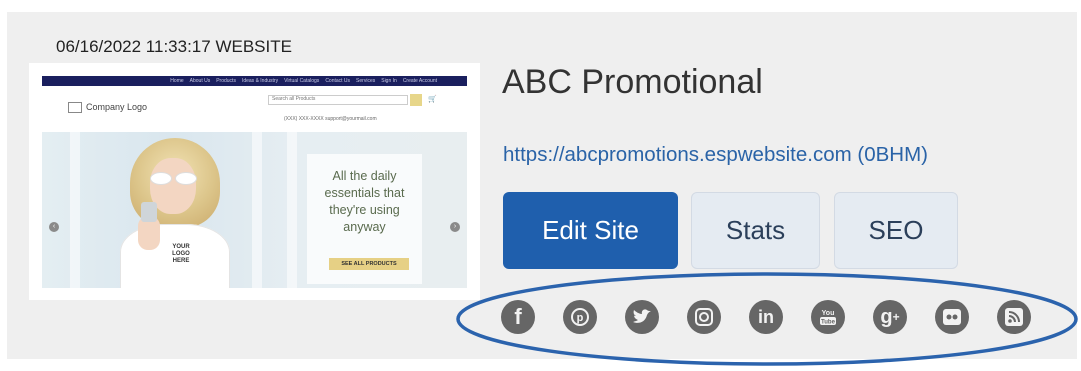 This screenshot has width=1081, height=371. What do you see at coordinates (416, 100) in the screenshot?
I see `thumbnail-search-icon` at bounding box center [416, 100].